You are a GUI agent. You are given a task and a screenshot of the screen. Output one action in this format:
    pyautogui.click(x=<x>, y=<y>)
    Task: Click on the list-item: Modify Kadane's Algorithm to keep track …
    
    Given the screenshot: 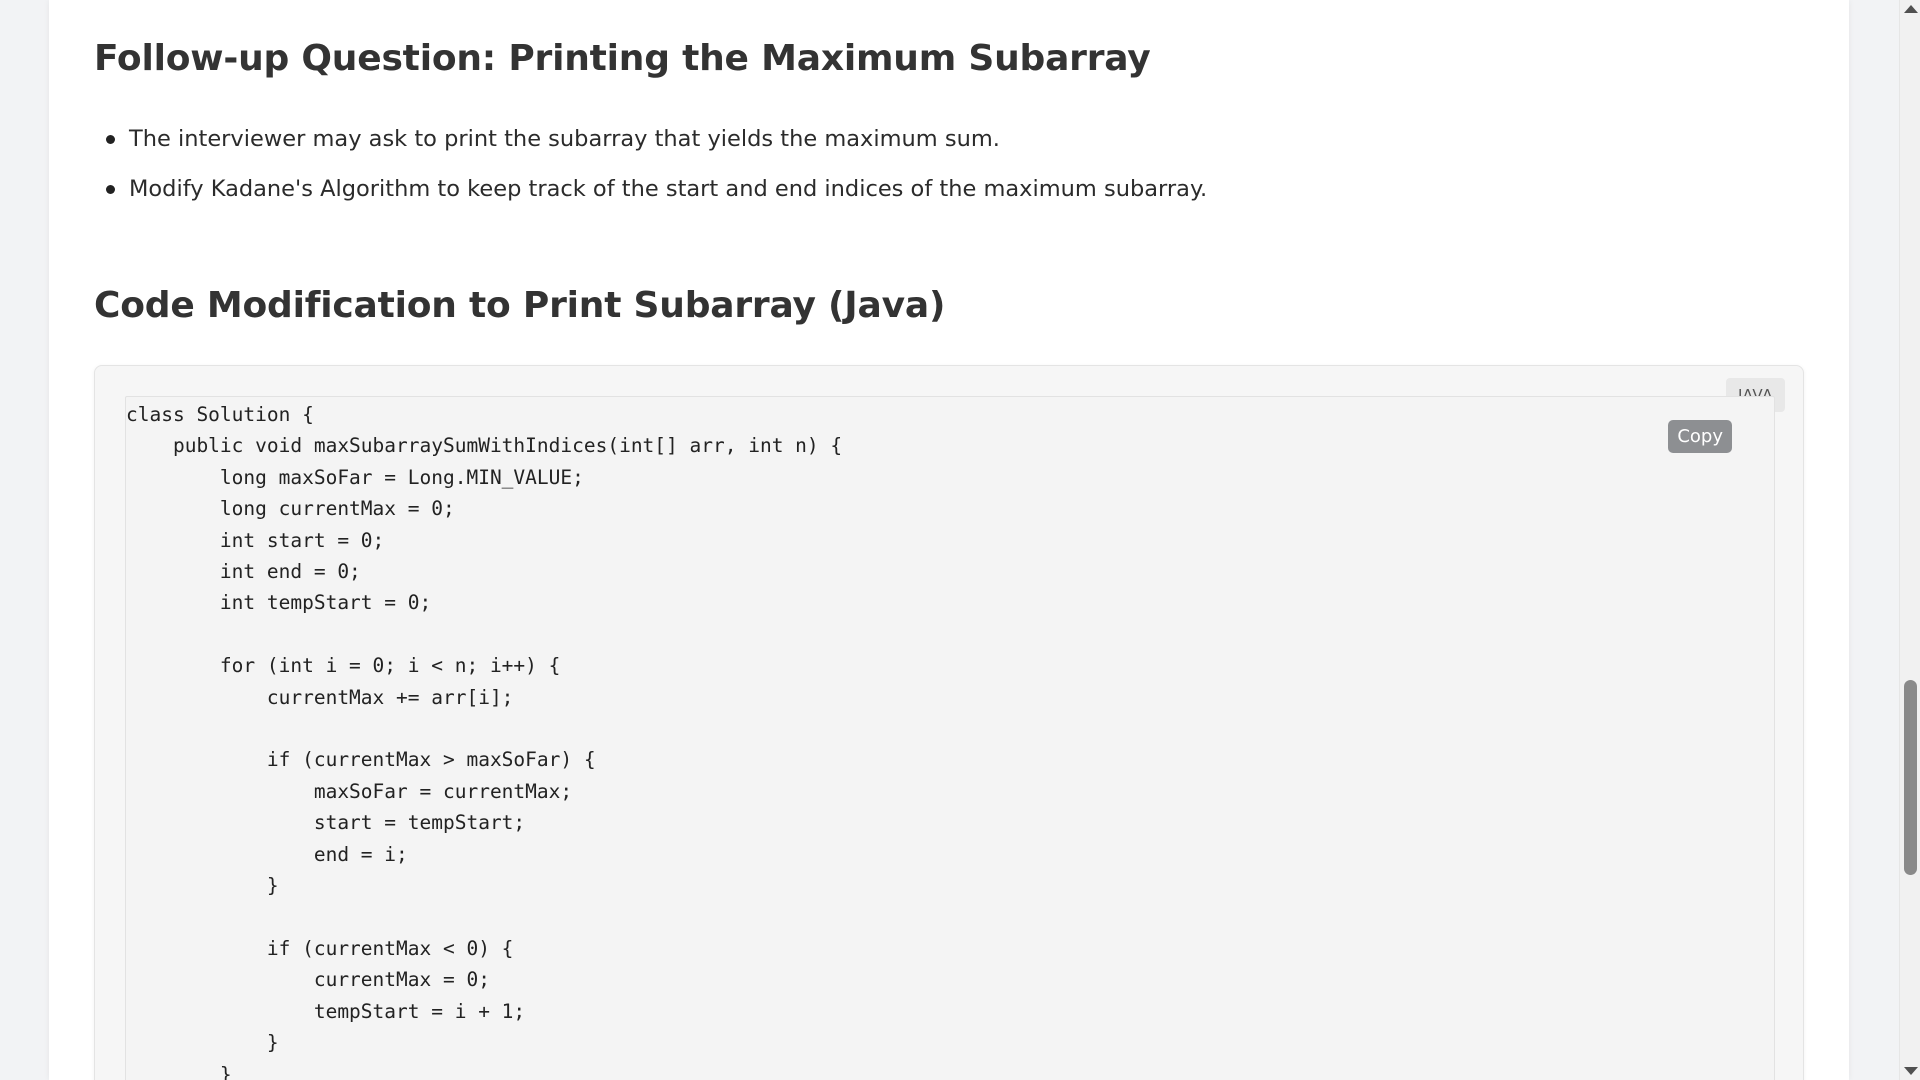 What is the action you would take?
    pyautogui.click(x=650, y=195)
    